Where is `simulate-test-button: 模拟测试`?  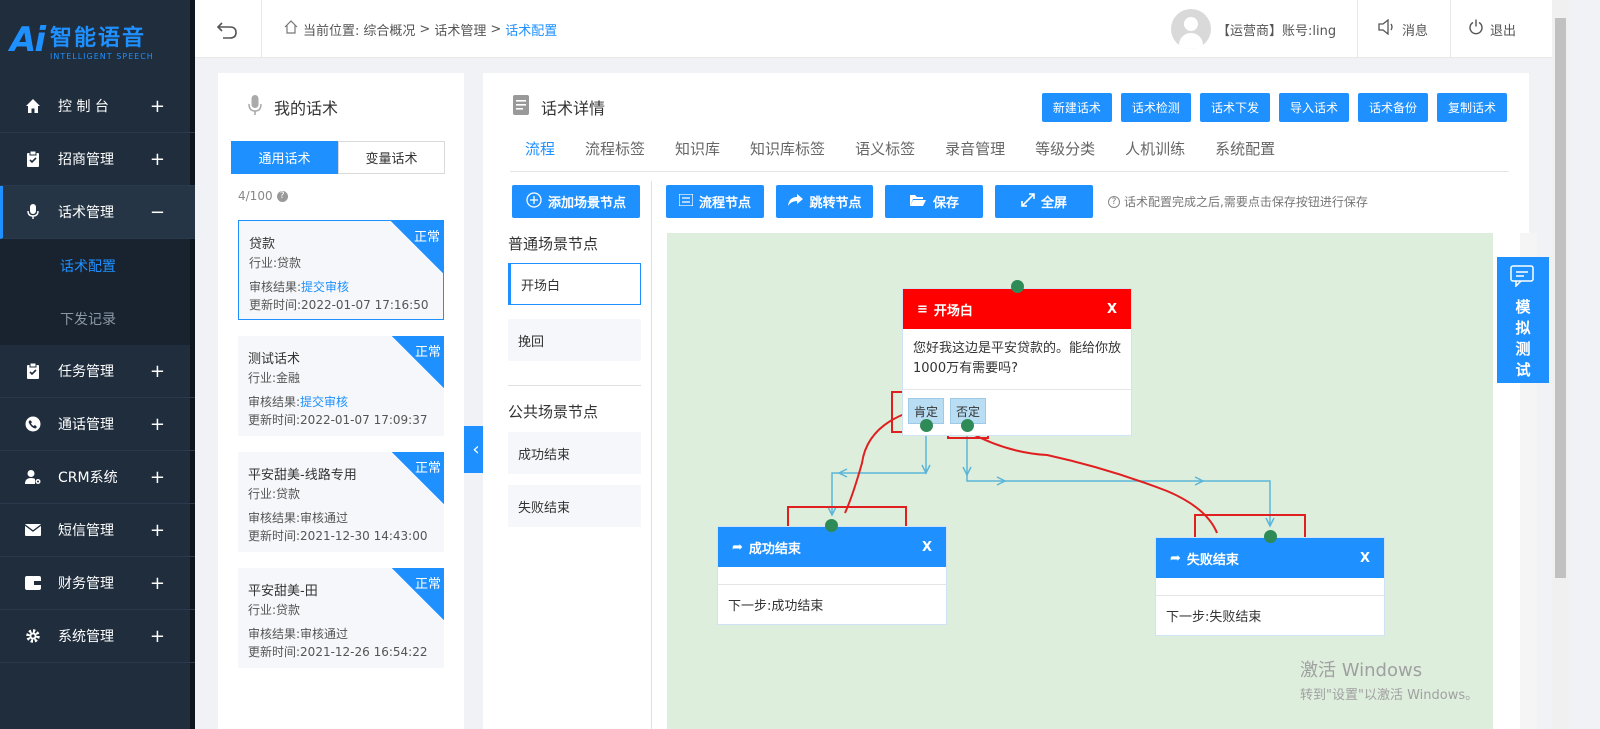
simulate-test-button: 模拟测试 is located at coordinates (1523, 320).